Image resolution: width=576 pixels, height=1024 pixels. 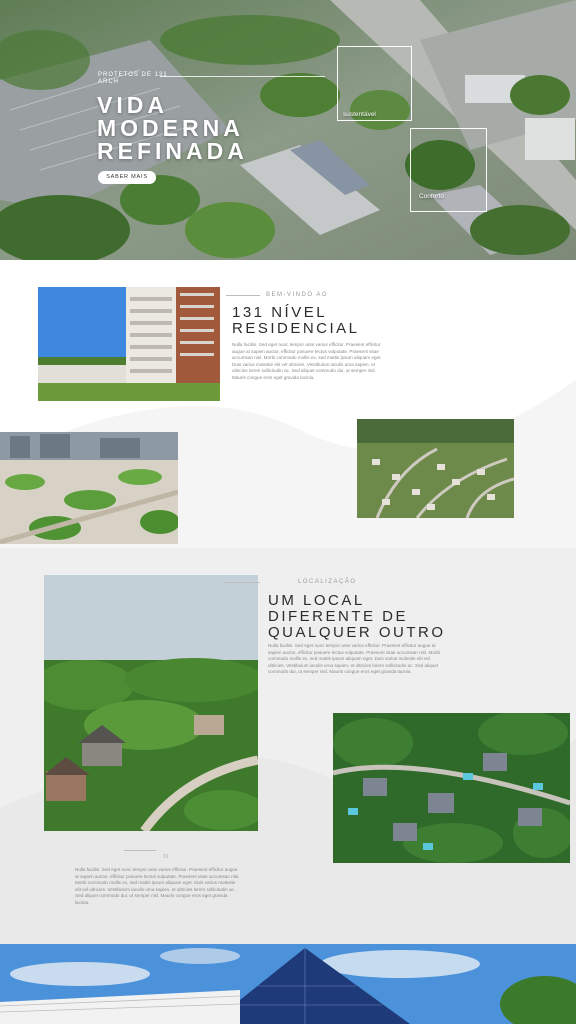 What do you see at coordinates (132, 105) in the screenshot?
I see `hero-title-line: VIDA` at bounding box center [132, 105].